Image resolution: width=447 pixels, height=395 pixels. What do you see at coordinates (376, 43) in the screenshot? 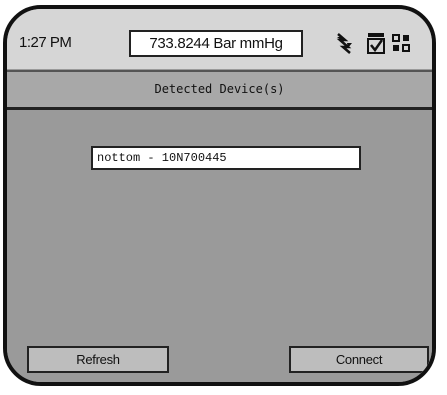
I see `checkmark-icon` at bounding box center [376, 43].